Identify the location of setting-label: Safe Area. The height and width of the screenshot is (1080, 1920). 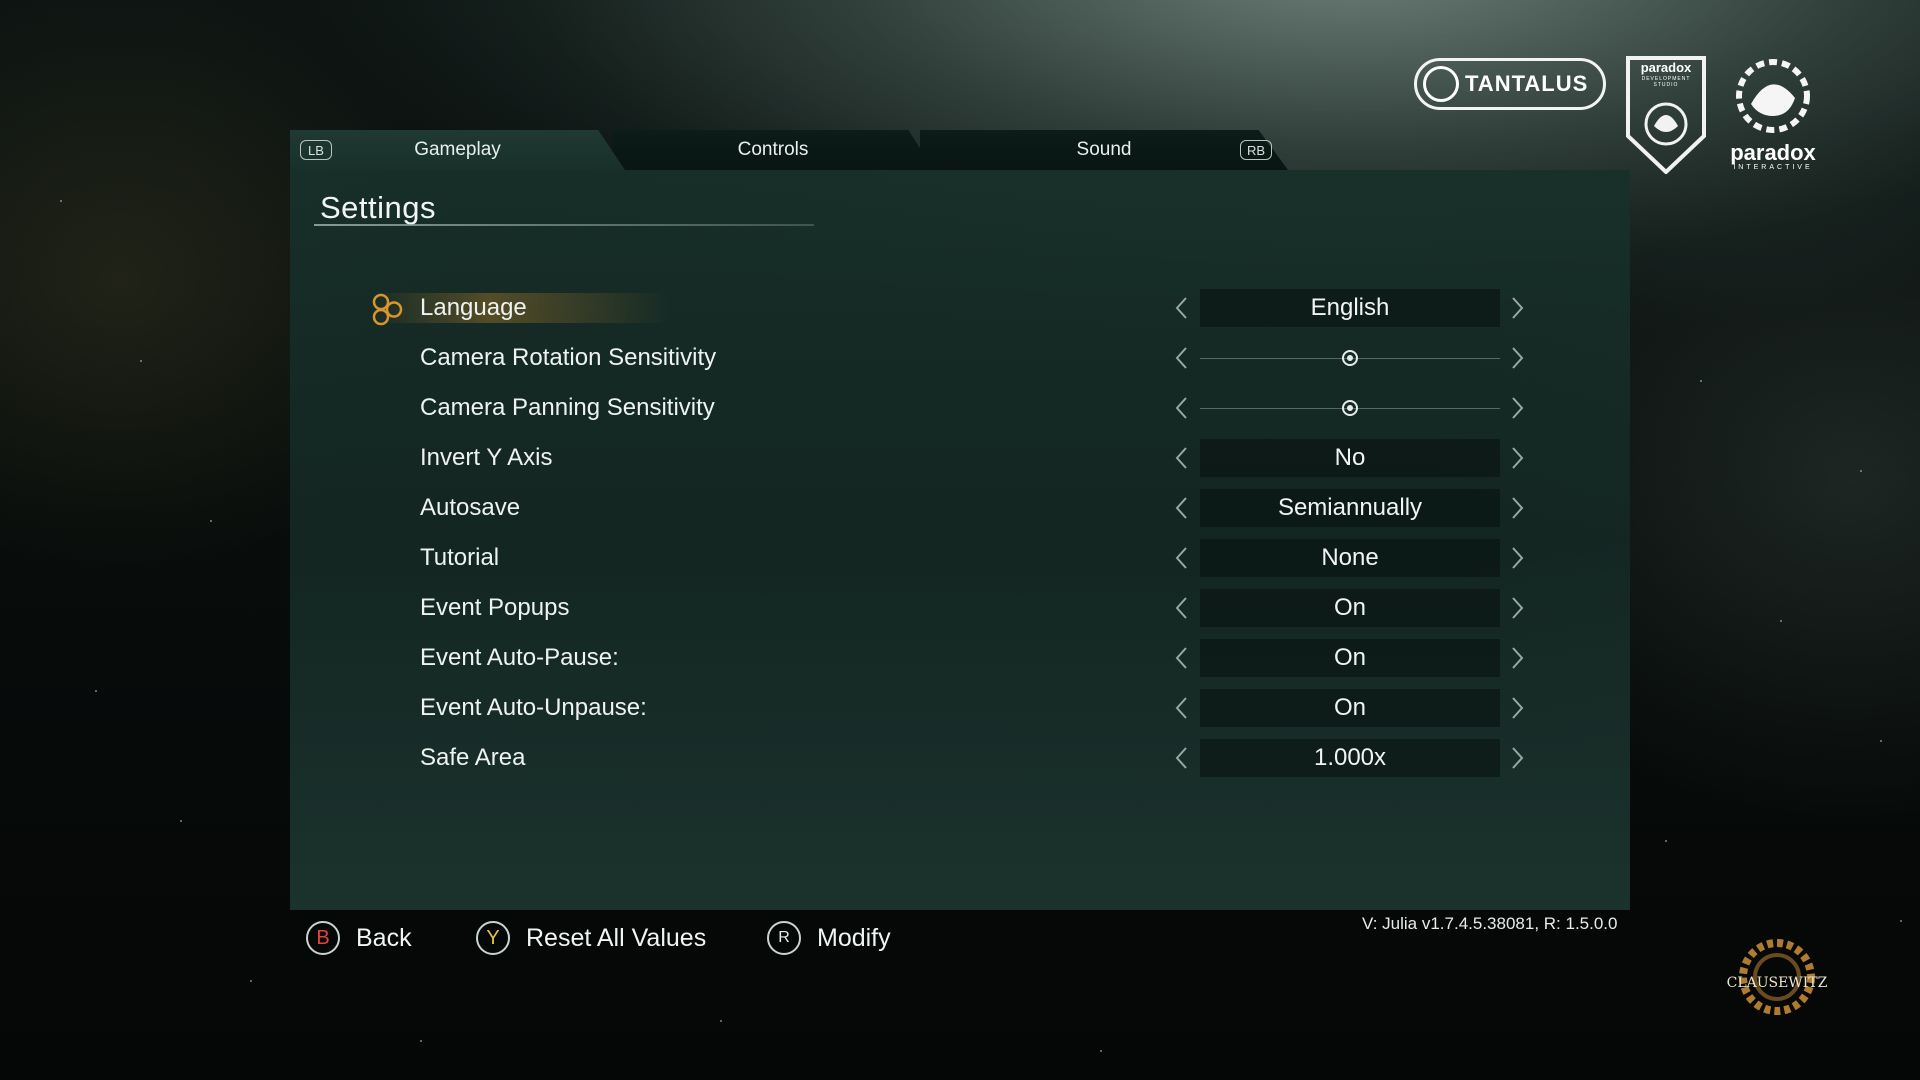
(473, 757).